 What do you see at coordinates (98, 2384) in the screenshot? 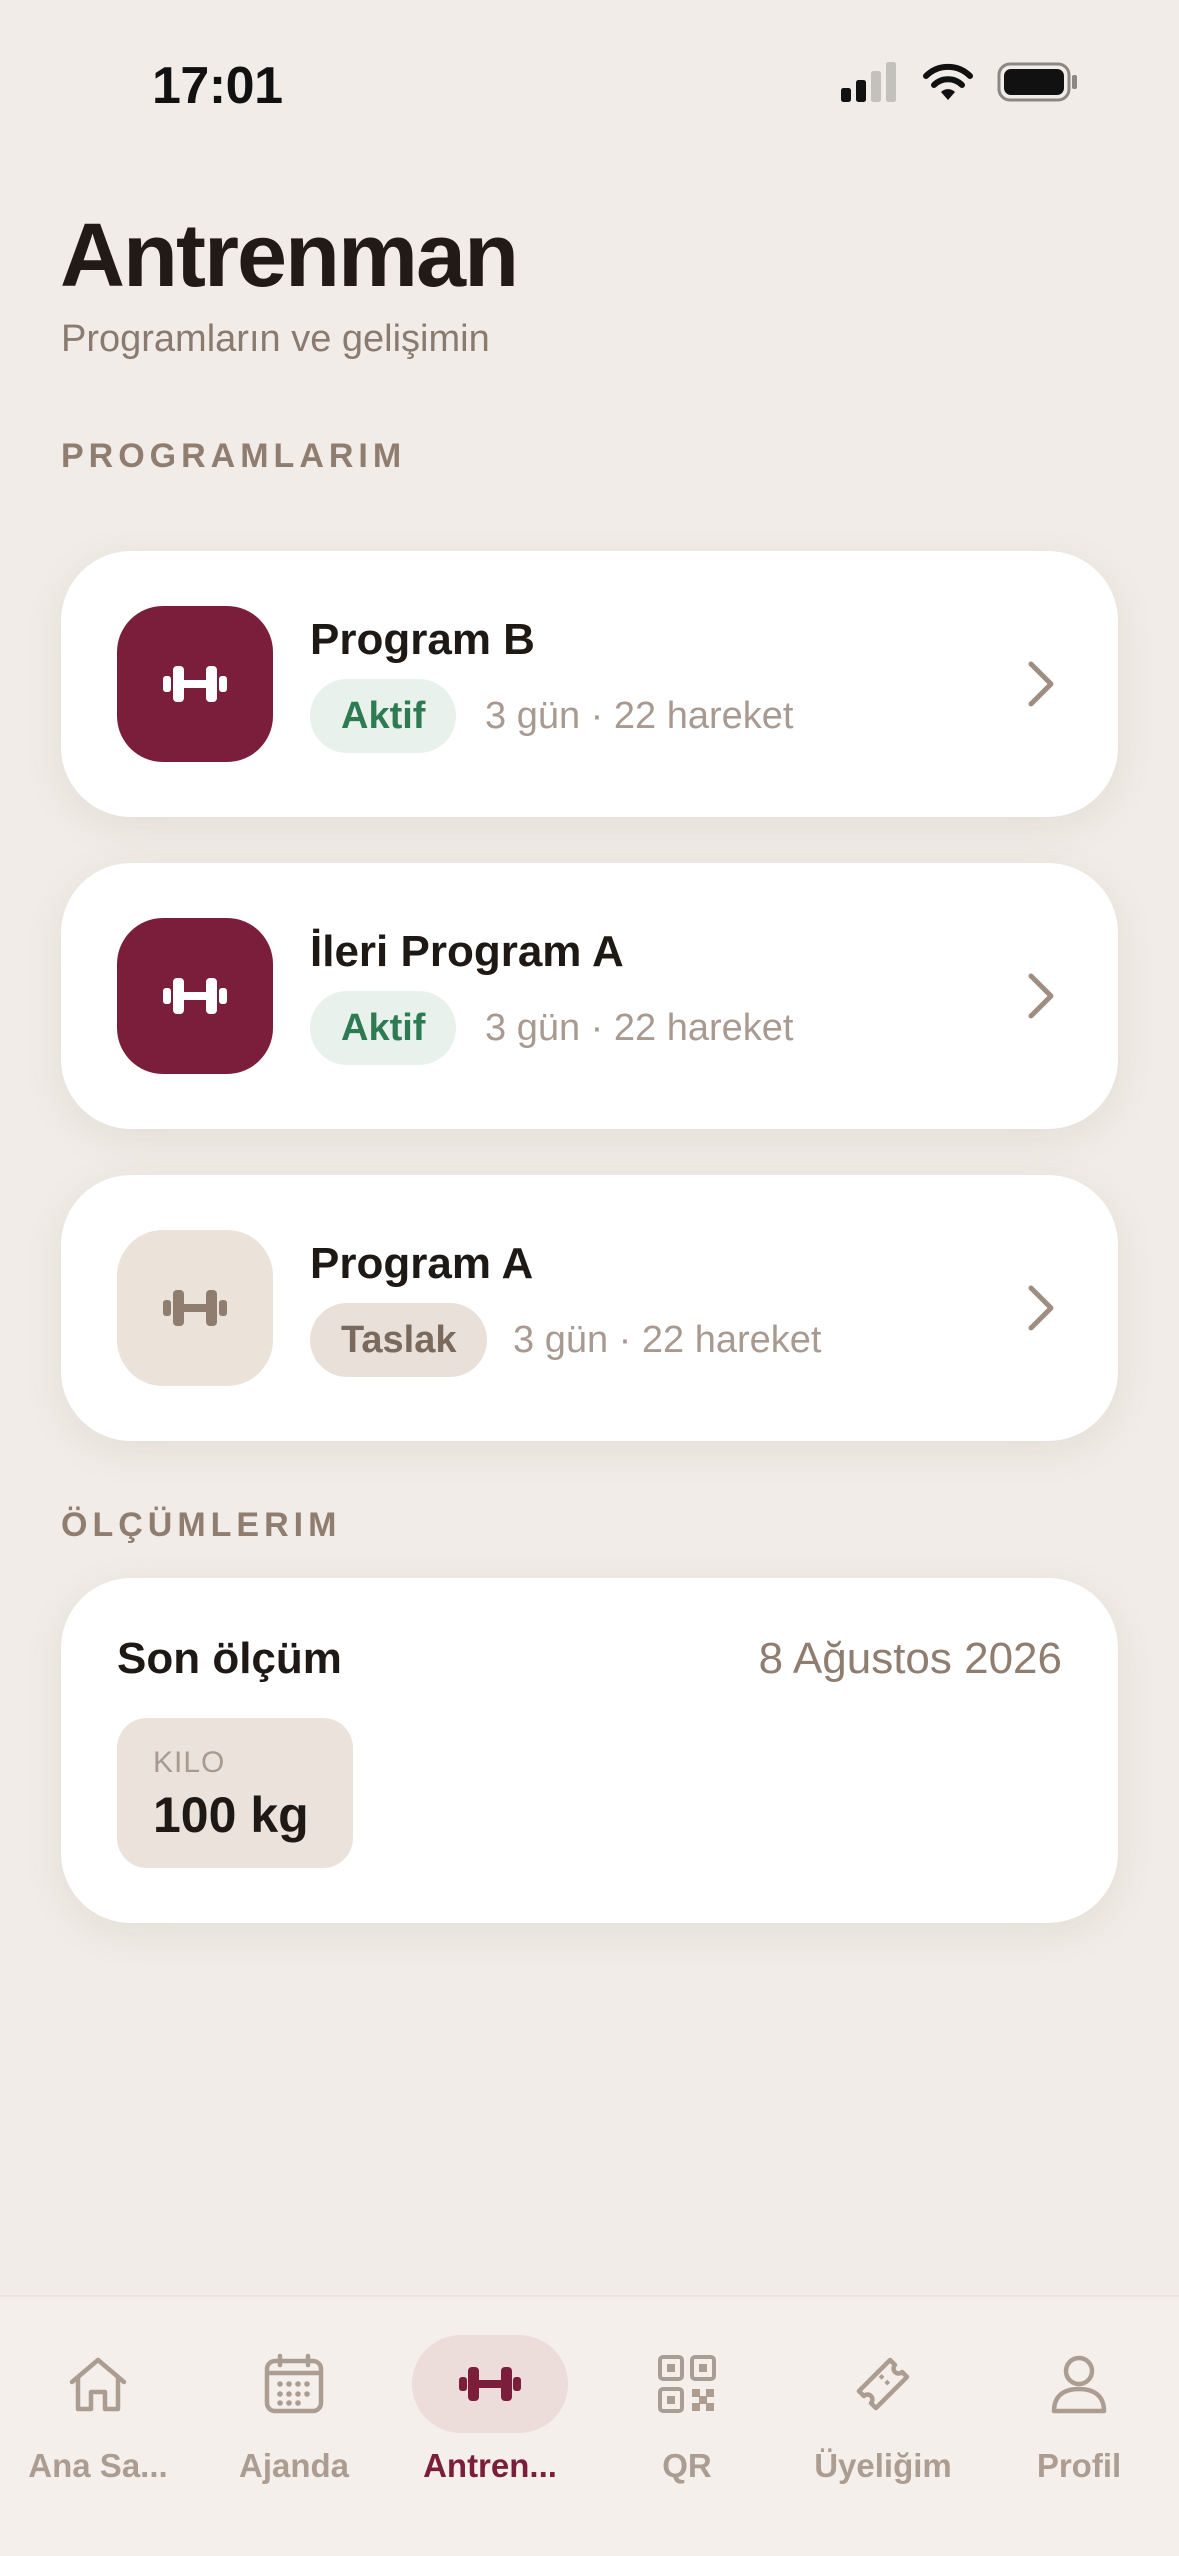
I see `home-icon` at bounding box center [98, 2384].